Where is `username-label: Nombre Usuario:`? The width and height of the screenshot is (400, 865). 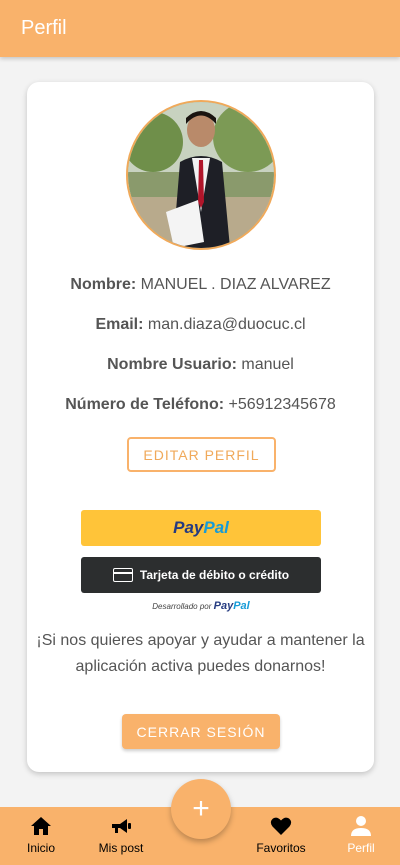 username-label: Nombre Usuario: is located at coordinates (172, 364).